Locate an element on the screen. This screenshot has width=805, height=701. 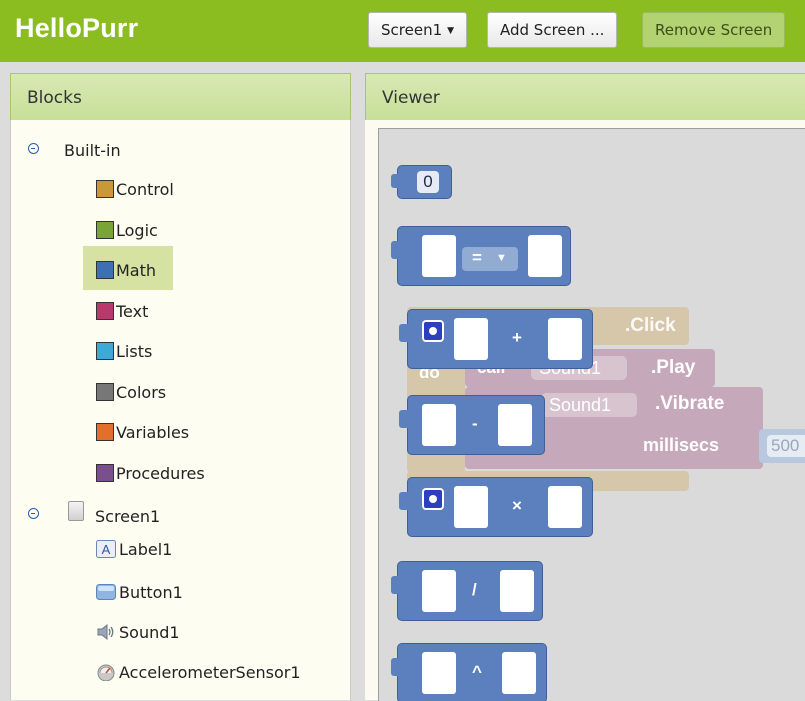
accelerometer-icon is located at coordinates (106, 672).